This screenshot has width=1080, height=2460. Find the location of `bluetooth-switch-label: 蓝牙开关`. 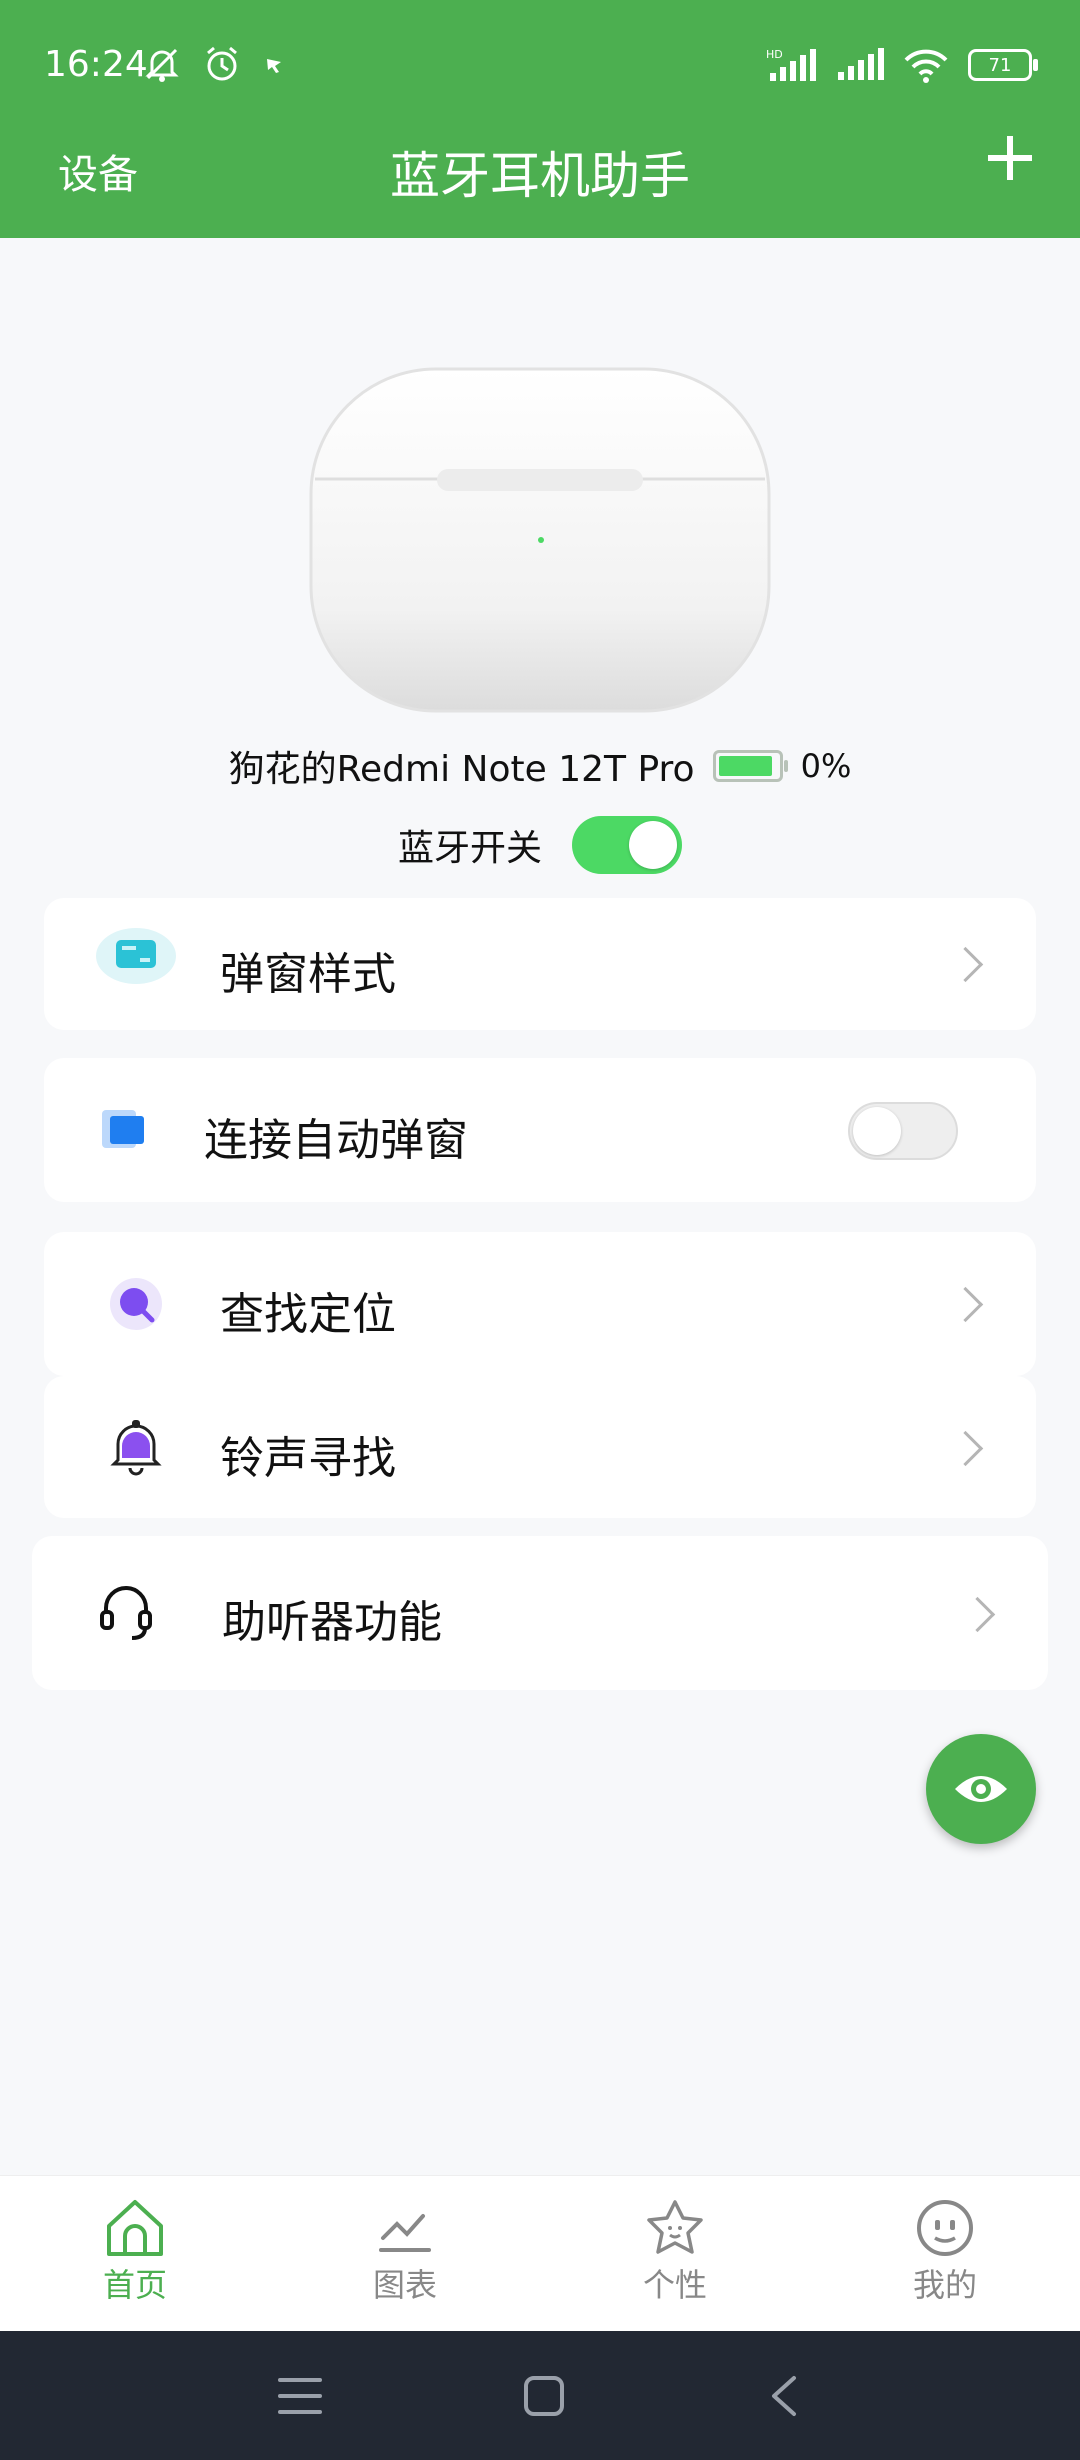

bluetooth-switch-label: 蓝牙开关 is located at coordinates (469, 848).